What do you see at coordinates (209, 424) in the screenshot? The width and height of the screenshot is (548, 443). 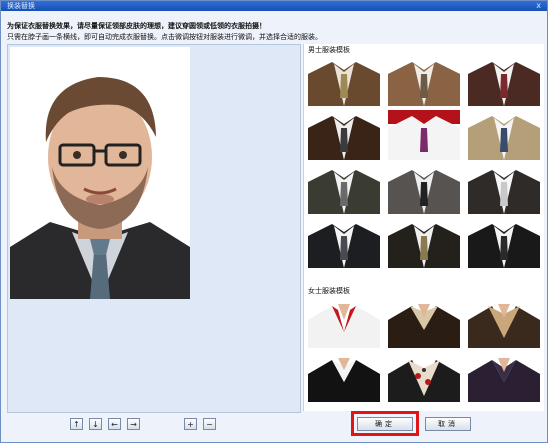 I see `zoom-out-button: −` at bounding box center [209, 424].